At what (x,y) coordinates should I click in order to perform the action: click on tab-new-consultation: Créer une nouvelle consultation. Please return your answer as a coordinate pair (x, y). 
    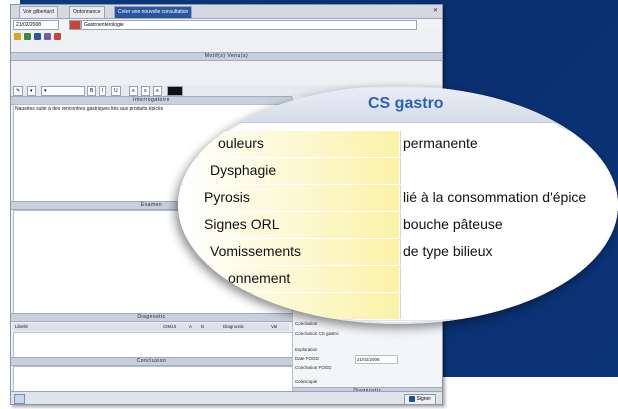
    Looking at the image, I should click on (153, 12).